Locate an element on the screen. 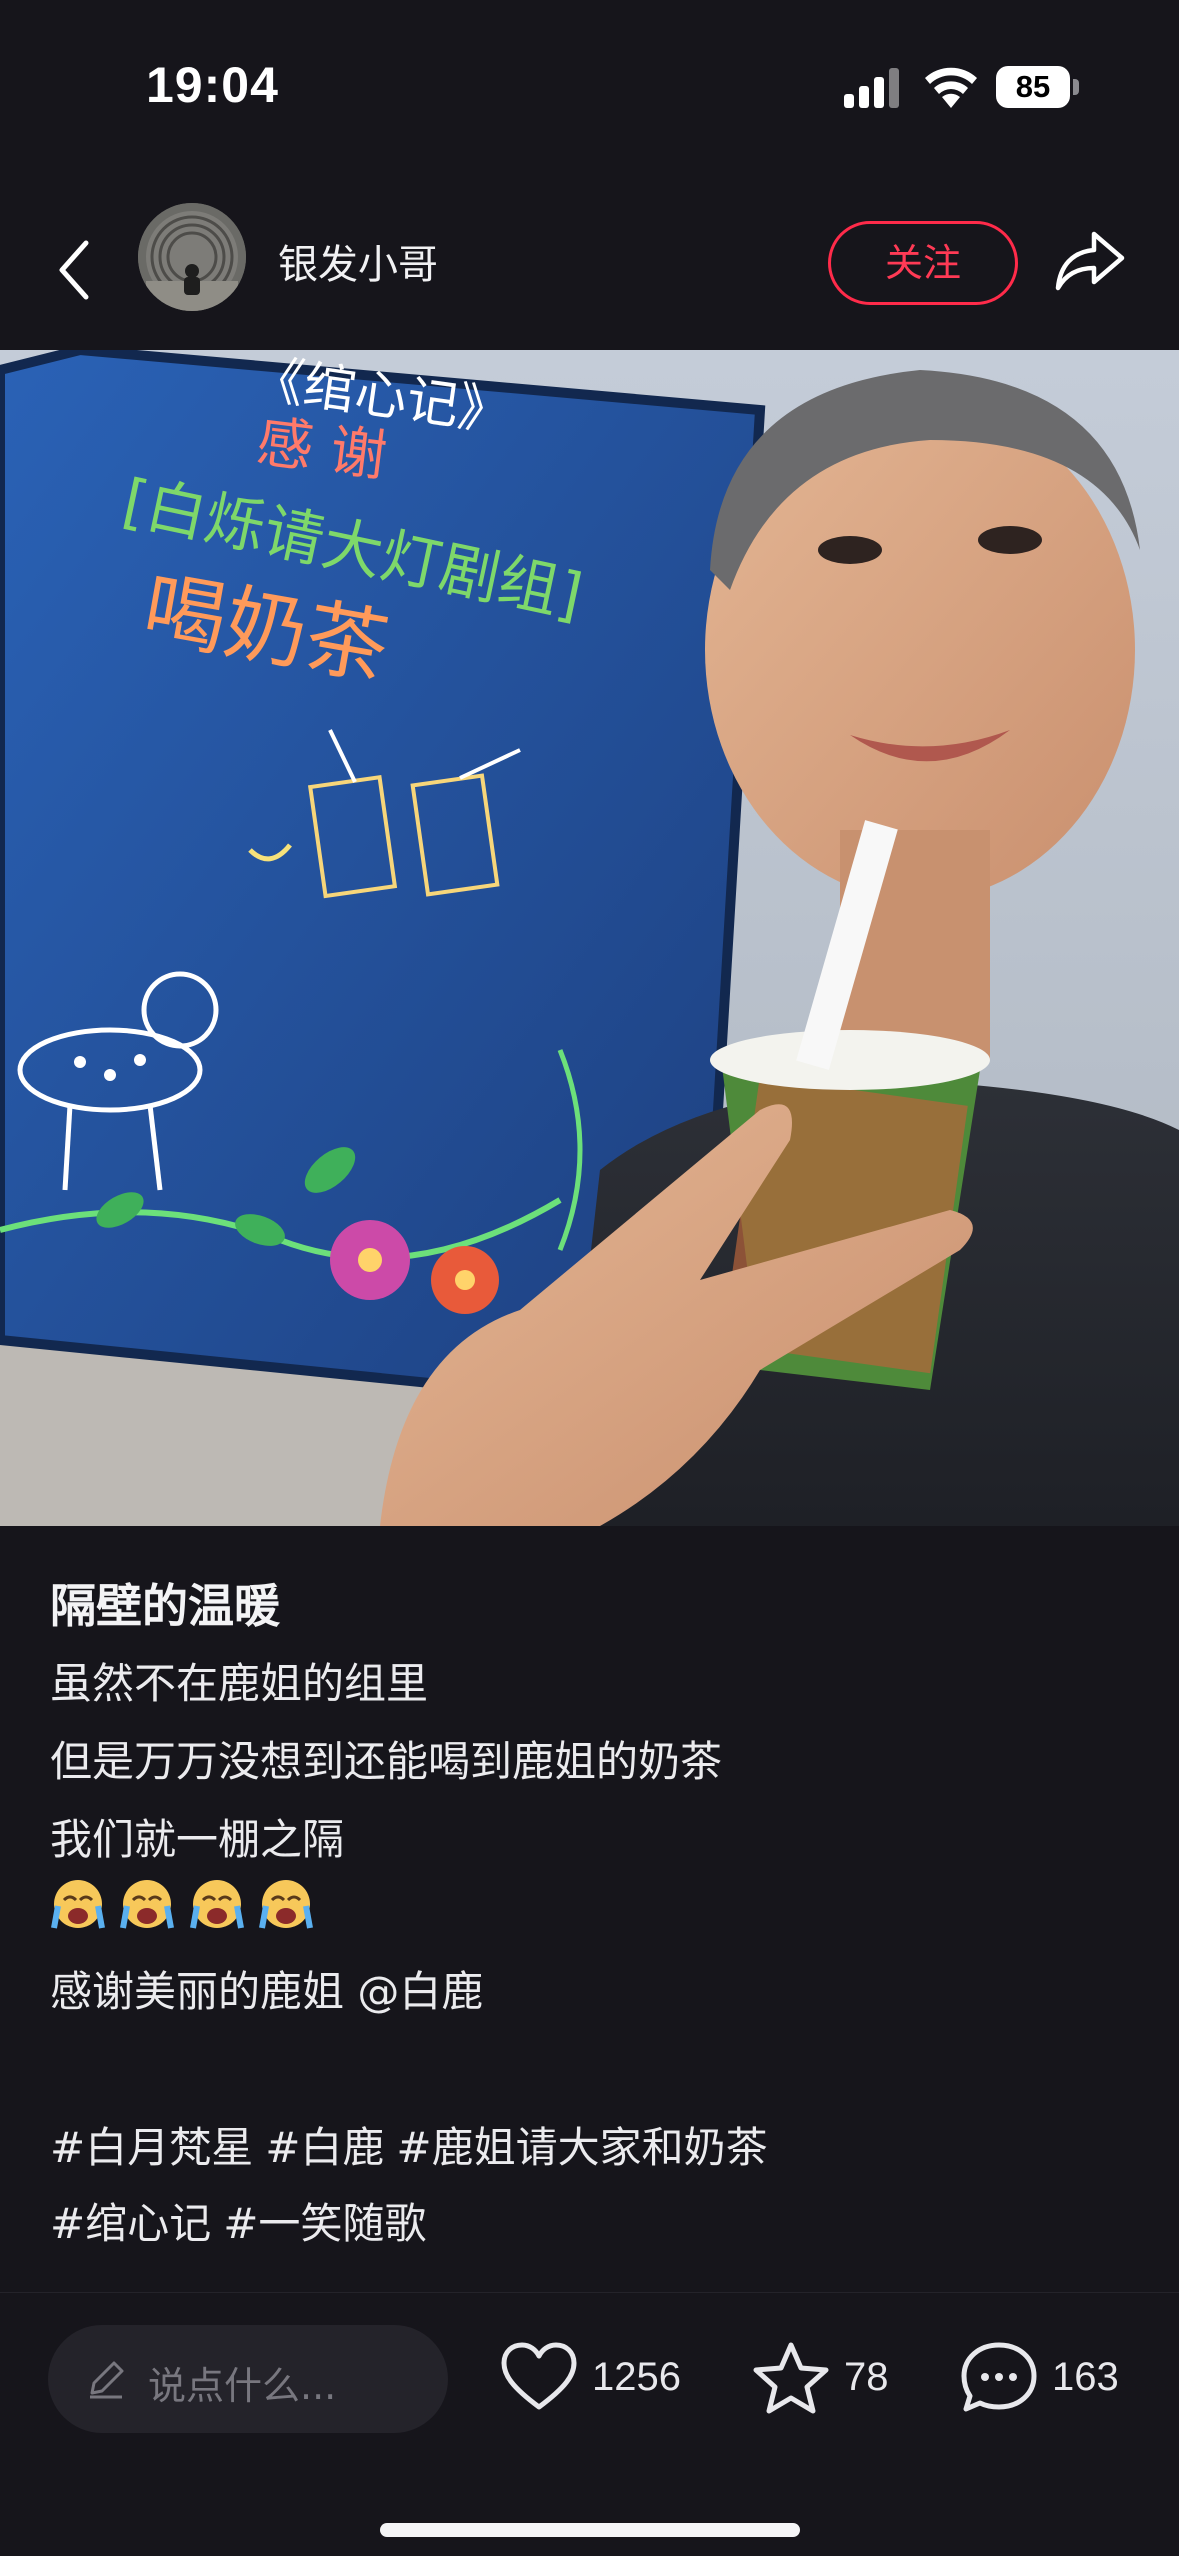  comment-button: 163 is located at coordinates (1050, 2381).